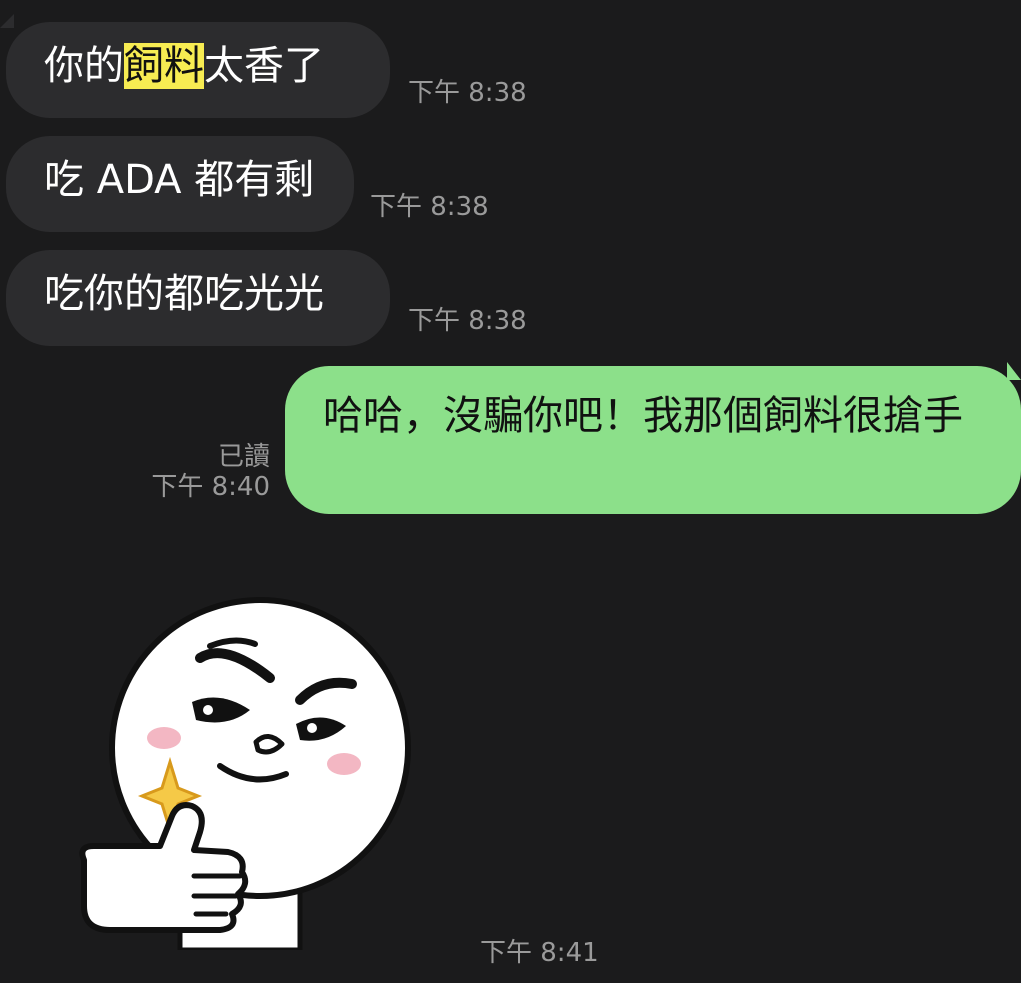 Image resolution: width=1021 pixels, height=983 pixels. I want to click on message-bubble-4: 哈哈，沒騙你吧！我那個飼料很搶手, so click(653, 440).